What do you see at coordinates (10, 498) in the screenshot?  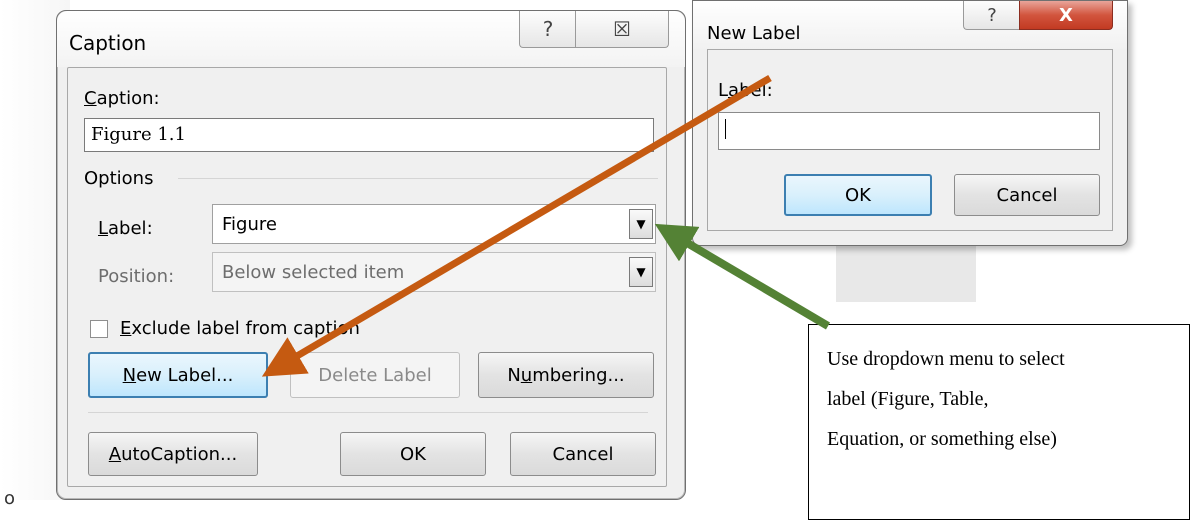 I see `bullet-marker: o` at bounding box center [10, 498].